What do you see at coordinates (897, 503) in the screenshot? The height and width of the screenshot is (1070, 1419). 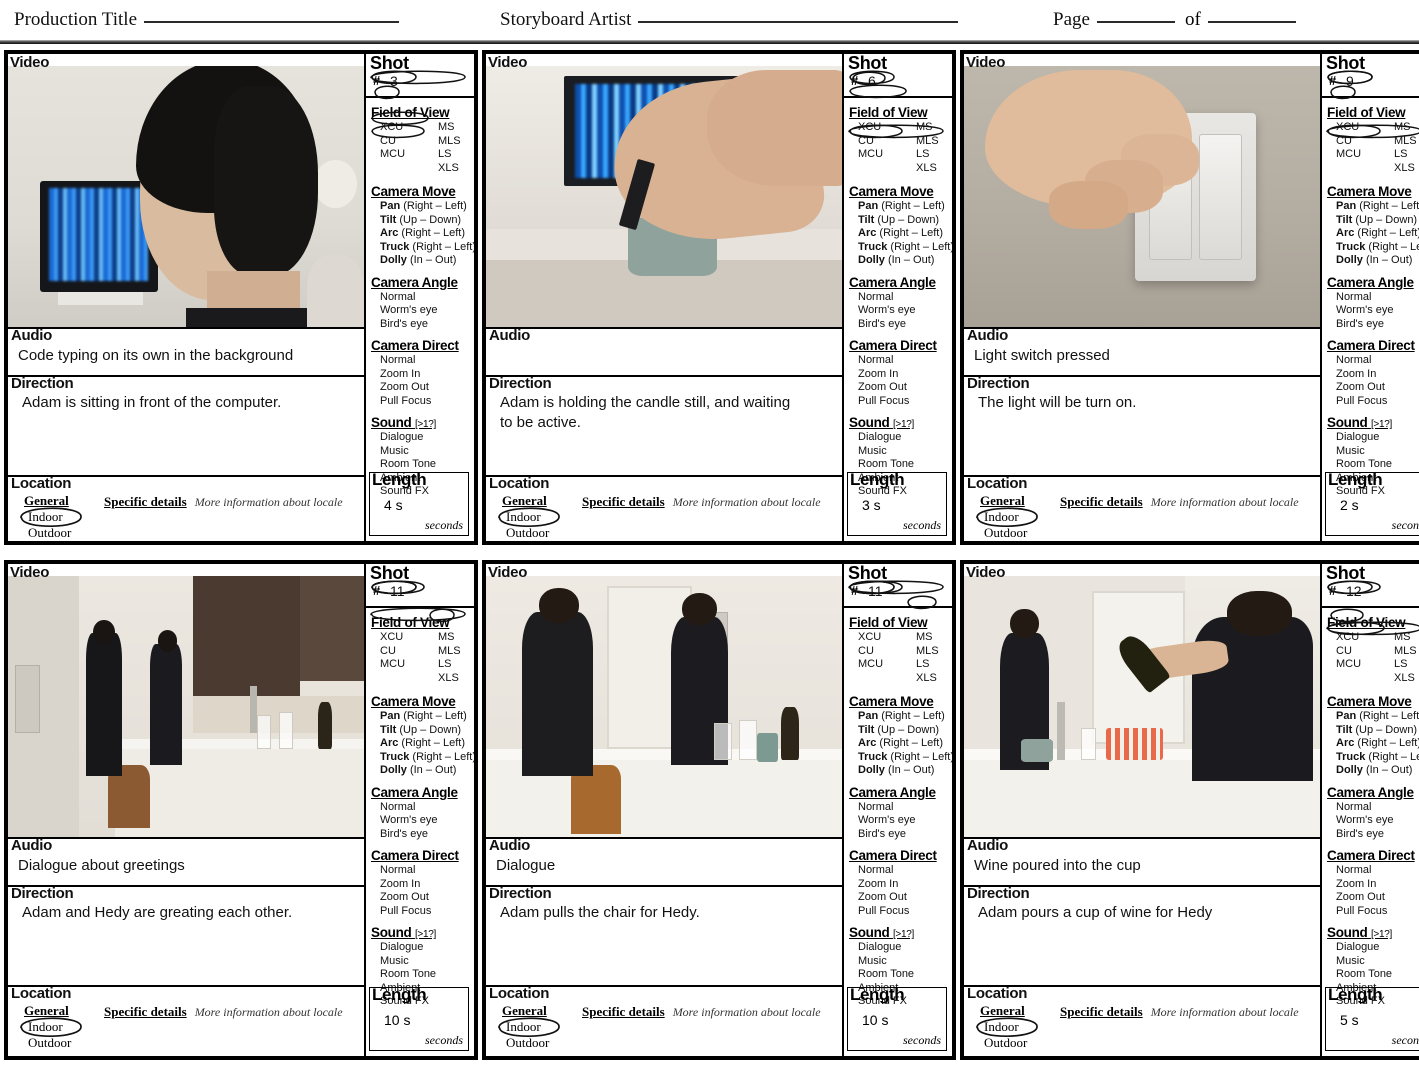 I see `length-box: Length 3 s seconds` at bounding box center [897, 503].